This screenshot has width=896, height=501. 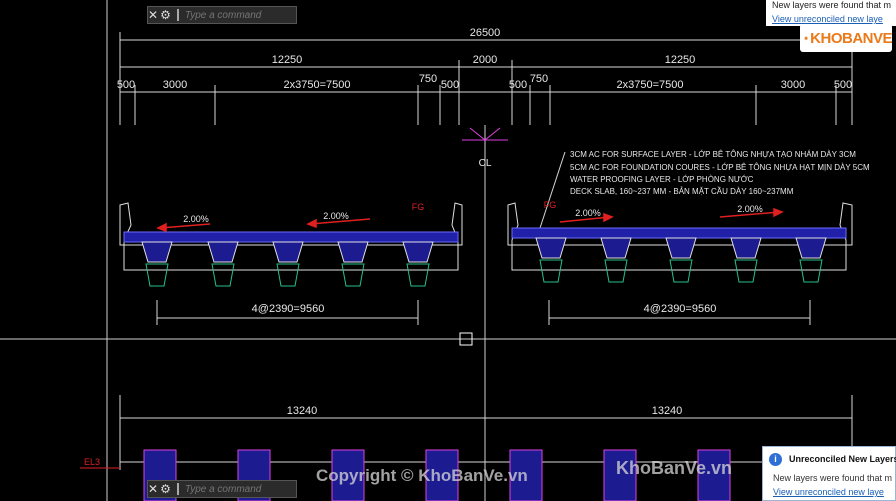 I want to click on info-icon: i, so click(x=775, y=459).